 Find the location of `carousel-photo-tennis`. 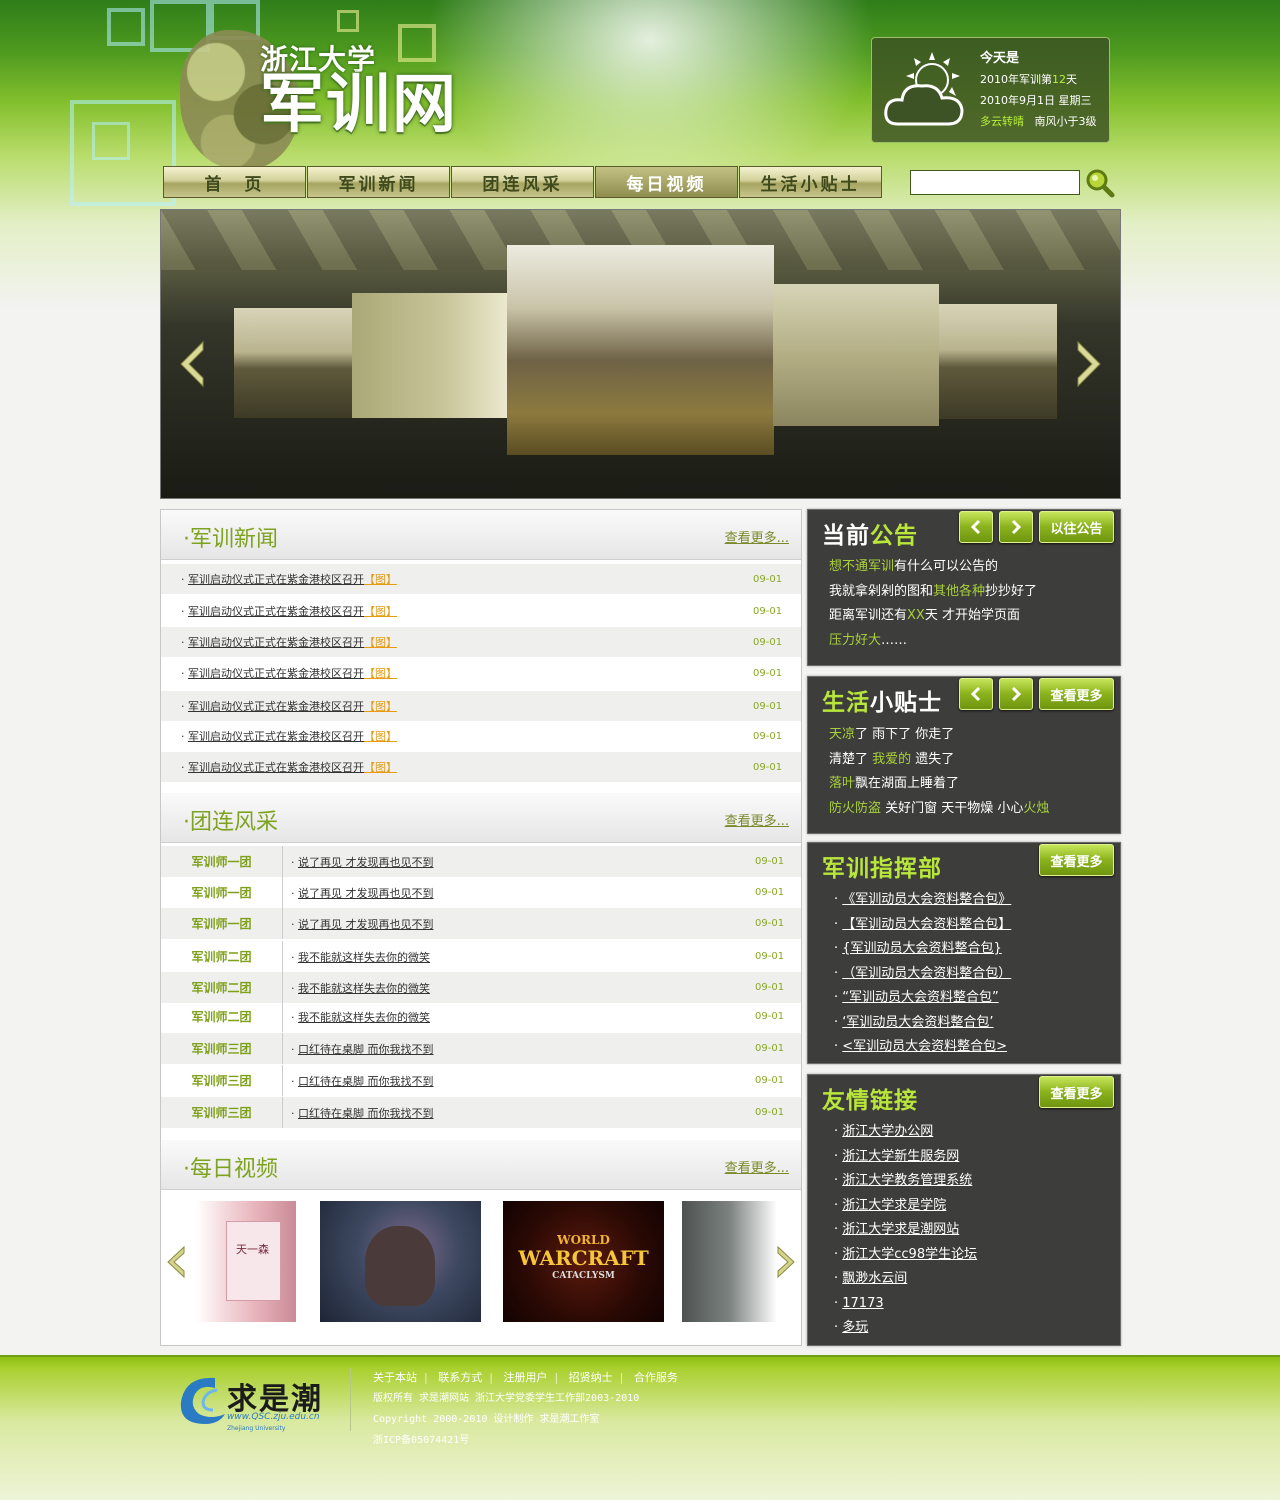

carousel-photo-tennis is located at coordinates (430, 355).